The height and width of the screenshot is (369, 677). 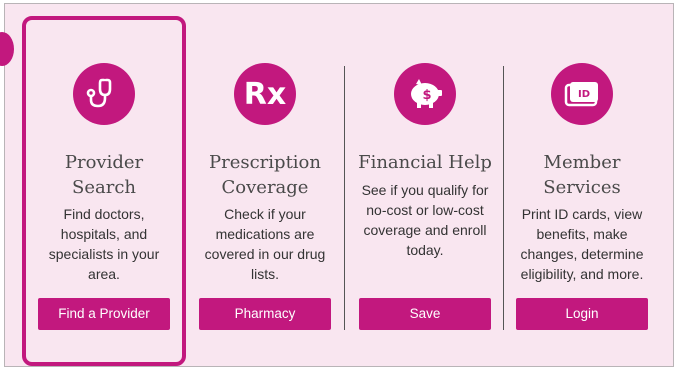 I want to click on desc-line: coverage and enroll, so click(x=425, y=230).